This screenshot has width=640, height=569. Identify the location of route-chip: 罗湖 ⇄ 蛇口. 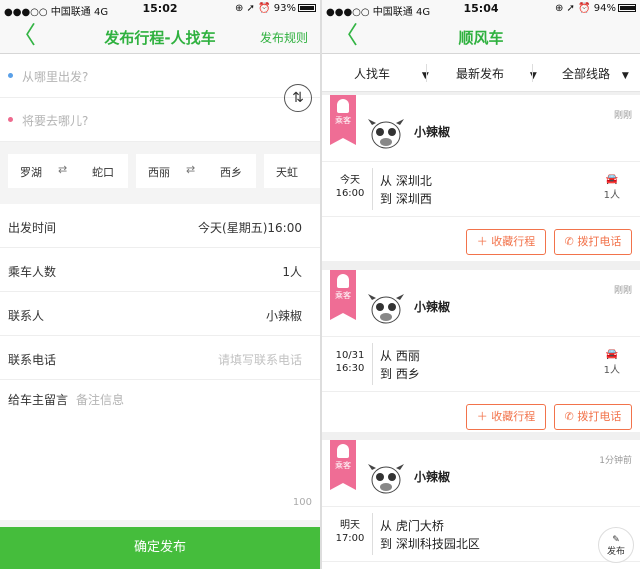
(68, 171).